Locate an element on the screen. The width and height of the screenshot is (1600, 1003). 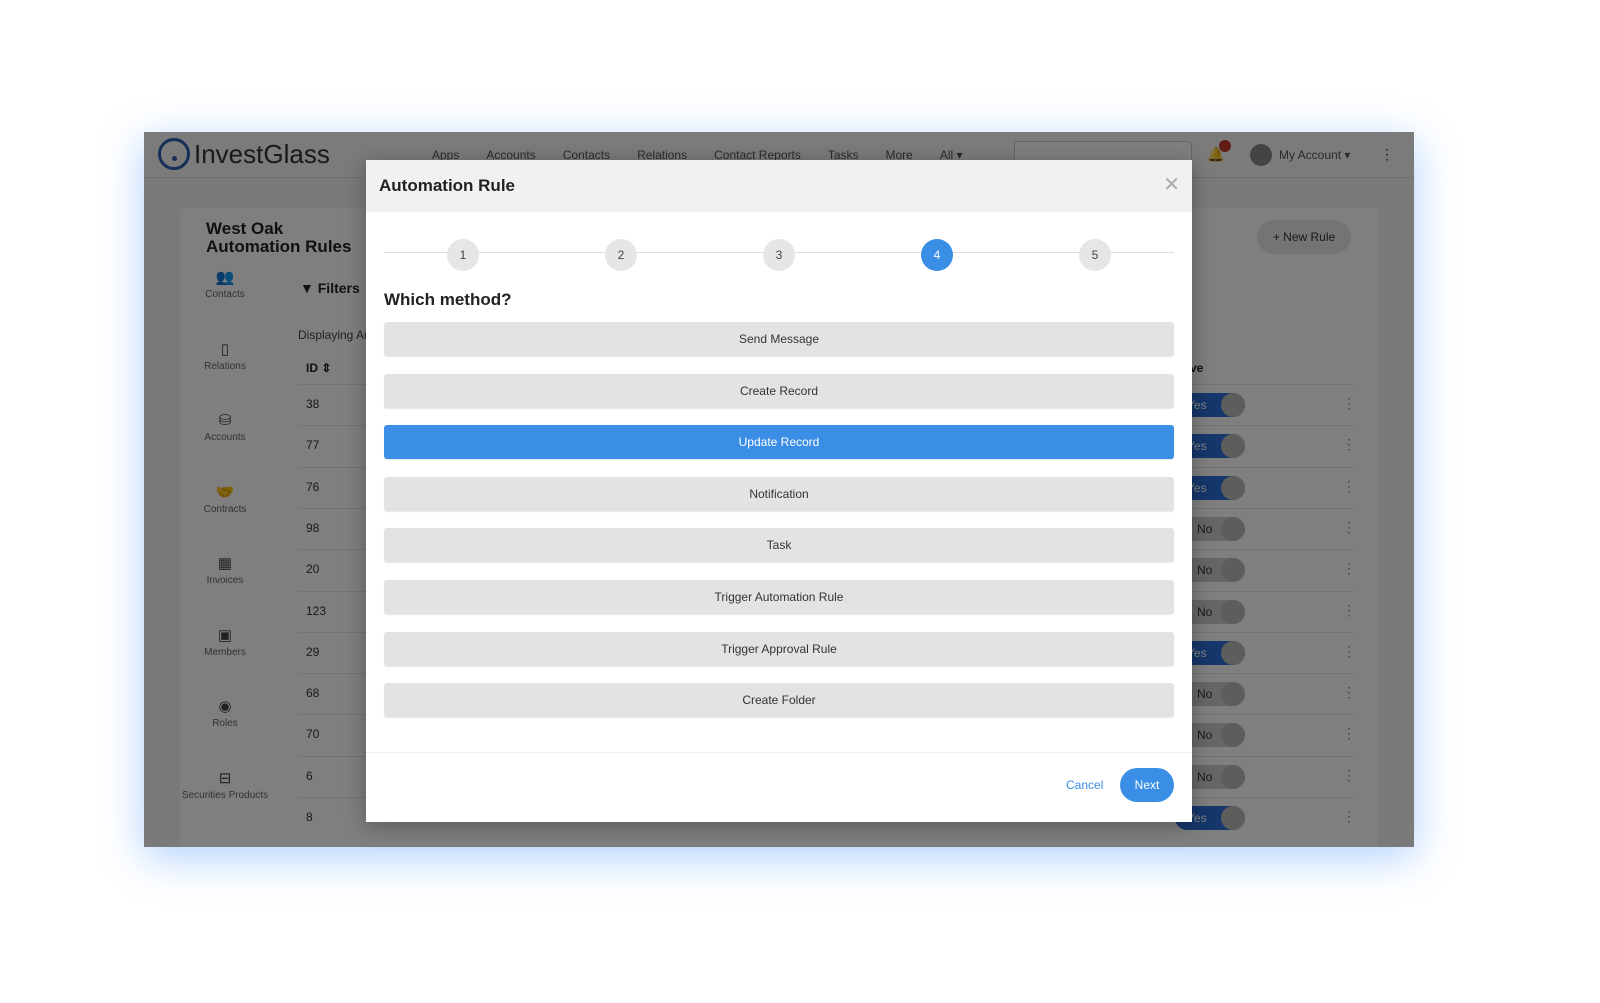
method-option-notification: Notification is located at coordinates (779, 493).